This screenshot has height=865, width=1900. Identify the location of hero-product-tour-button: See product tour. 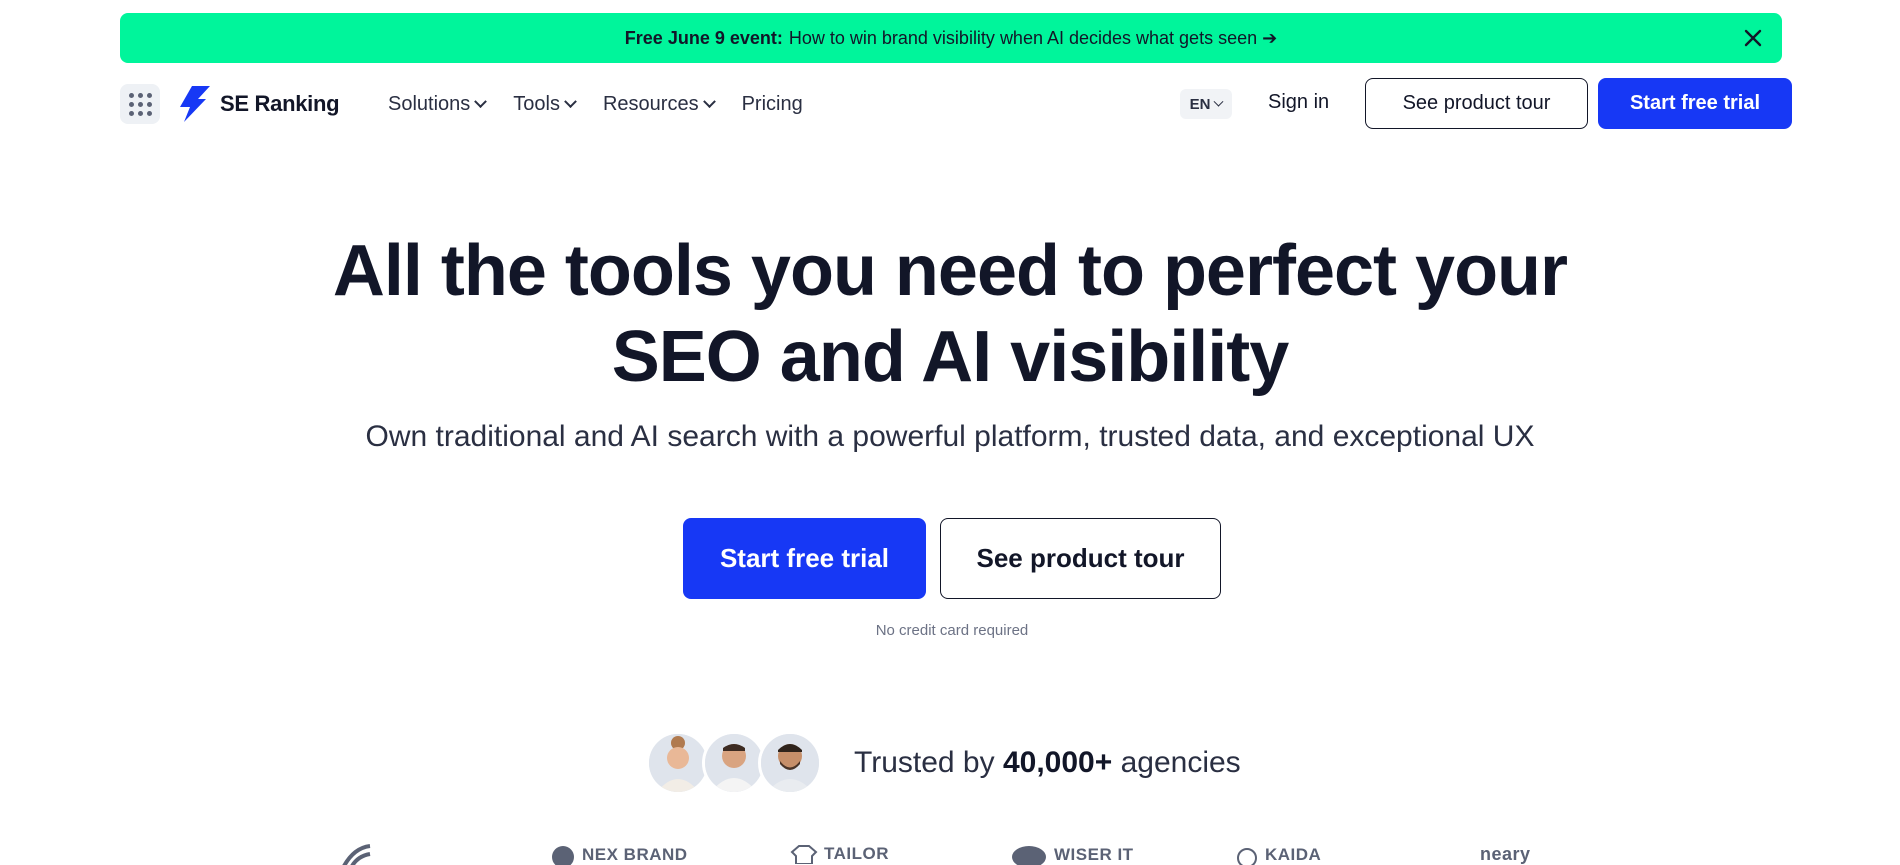
(1080, 558).